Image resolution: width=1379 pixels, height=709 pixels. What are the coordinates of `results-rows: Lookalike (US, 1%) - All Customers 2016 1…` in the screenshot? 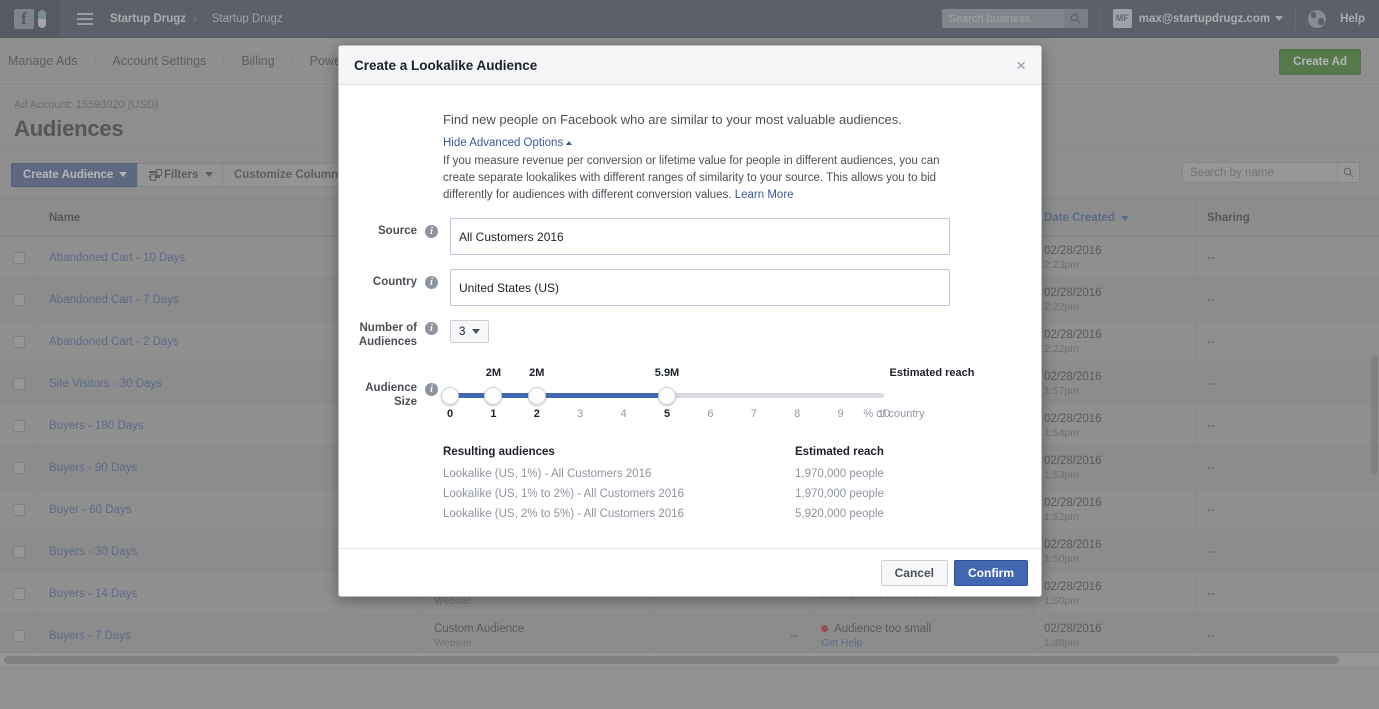 It's located at (693, 494).